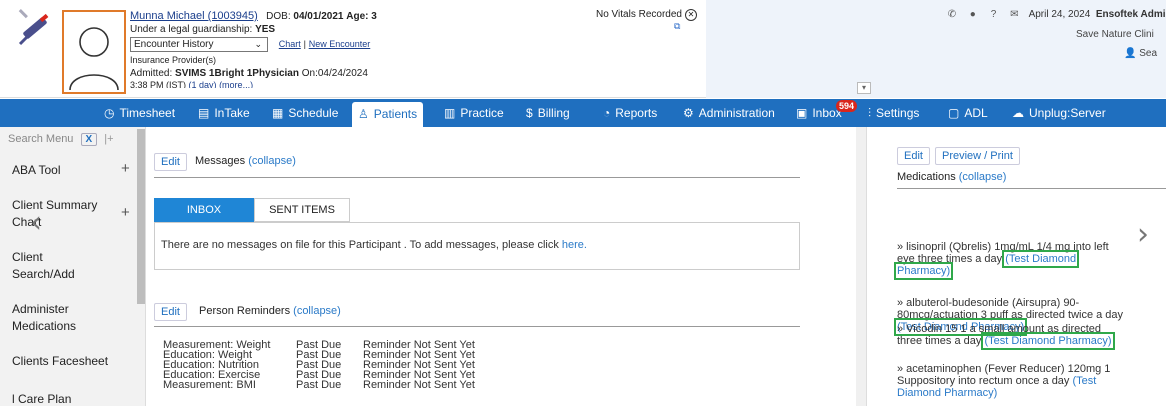 This screenshot has height=406, width=1166. Describe the element at coordinates (60, 361) in the screenshot. I see `sidebar-item-clients-facesheet: Clients Facesheet` at that location.